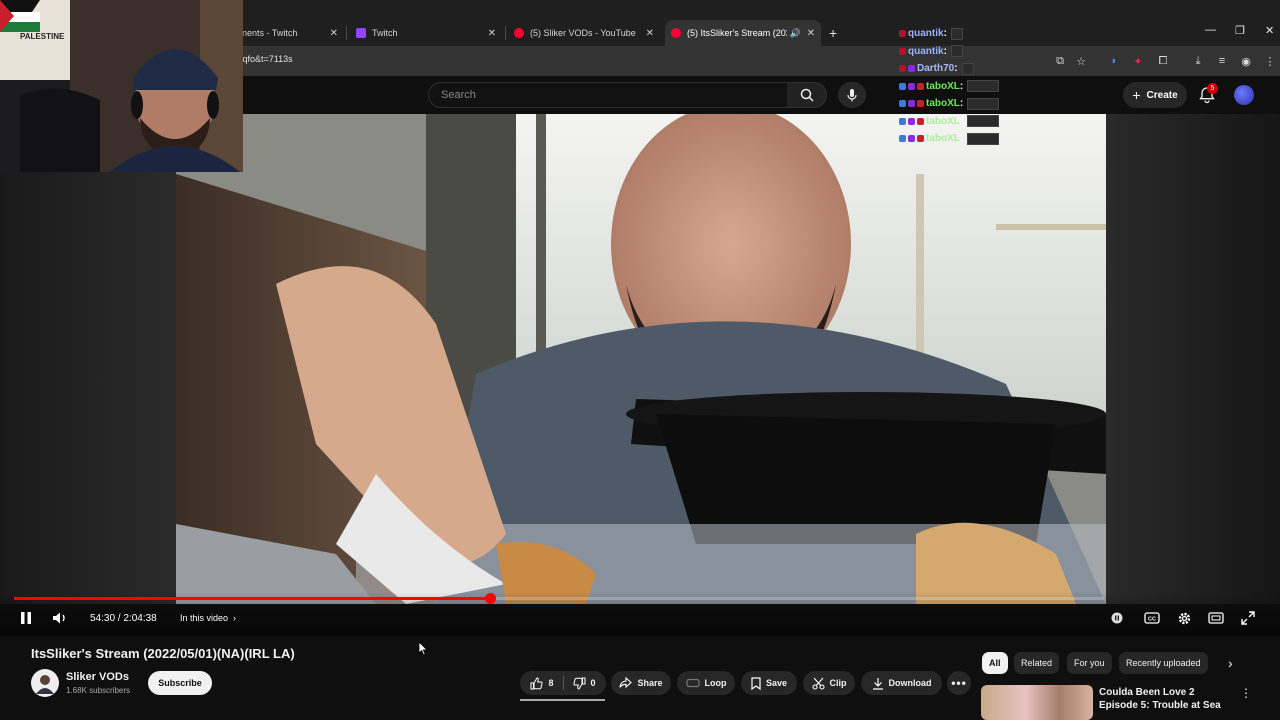  I want to click on svg-text: CC, so click(1152, 620).